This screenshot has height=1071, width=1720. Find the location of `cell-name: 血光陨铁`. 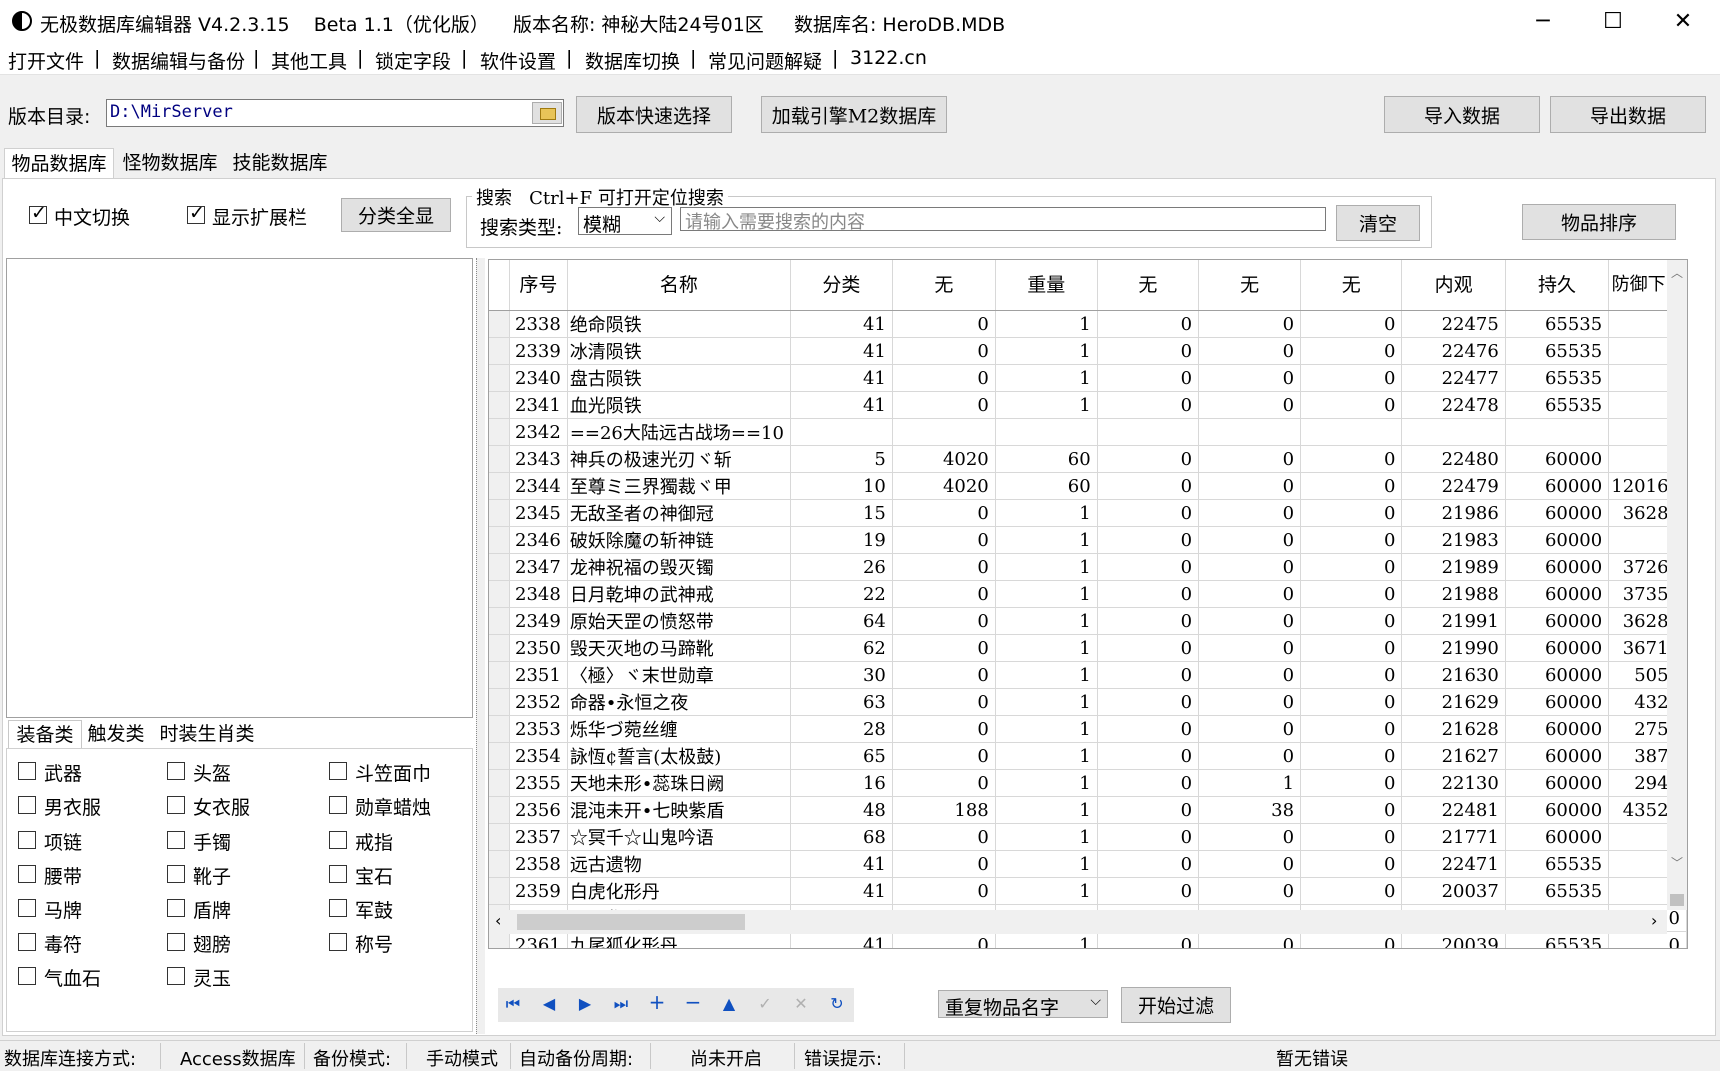

cell-name: 血光陨铁 is located at coordinates (679, 405).